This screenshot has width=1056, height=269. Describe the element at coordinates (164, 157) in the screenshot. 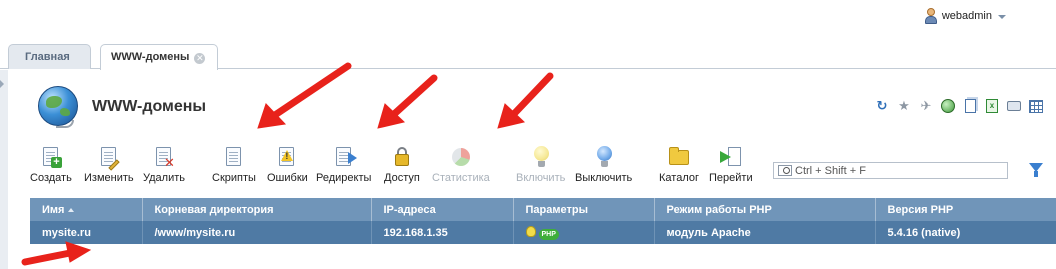

I see `delete-icon: ✕` at that location.